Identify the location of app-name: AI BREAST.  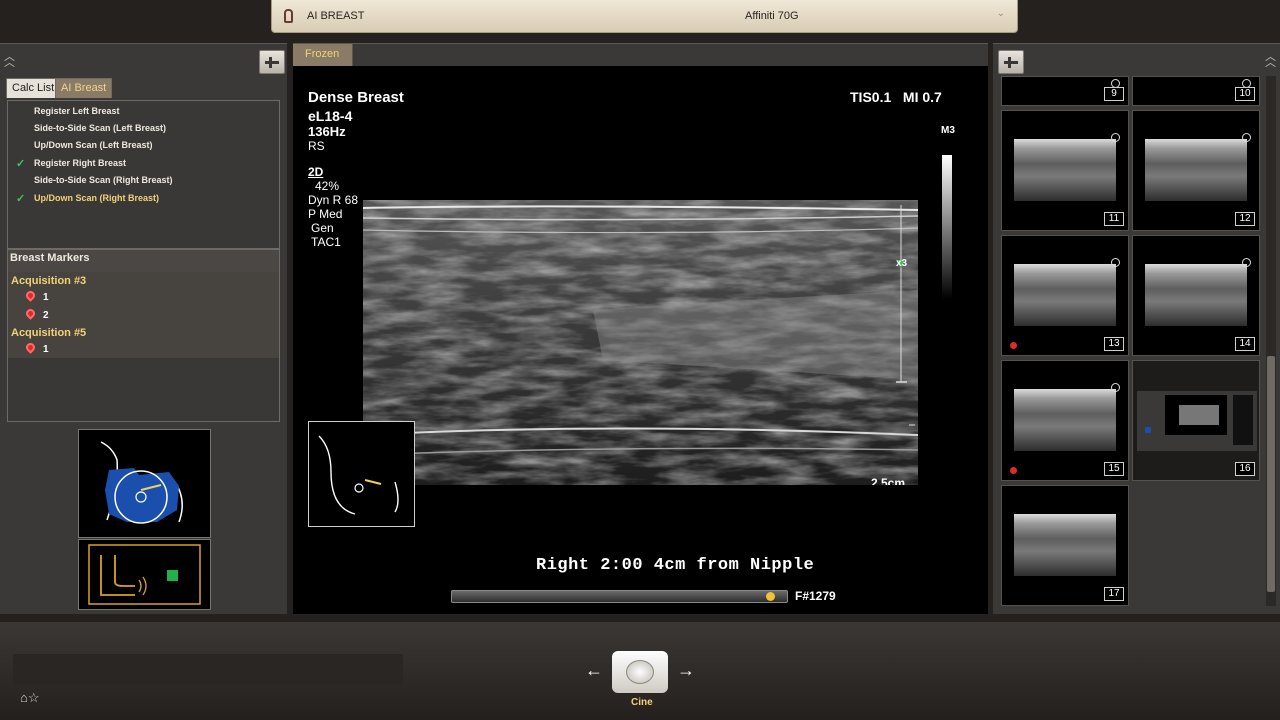
(336, 16).